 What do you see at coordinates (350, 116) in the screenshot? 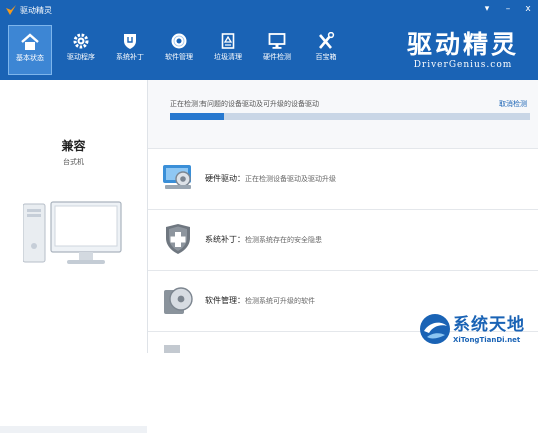
I see `scan-progress-bar` at bounding box center [350, 116].